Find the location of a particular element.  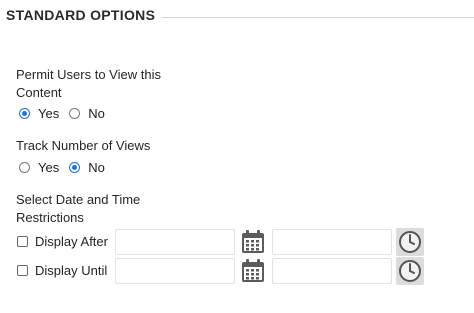

date-restrictions-label-line2: Restrictions is located at coordinates (50, 217).